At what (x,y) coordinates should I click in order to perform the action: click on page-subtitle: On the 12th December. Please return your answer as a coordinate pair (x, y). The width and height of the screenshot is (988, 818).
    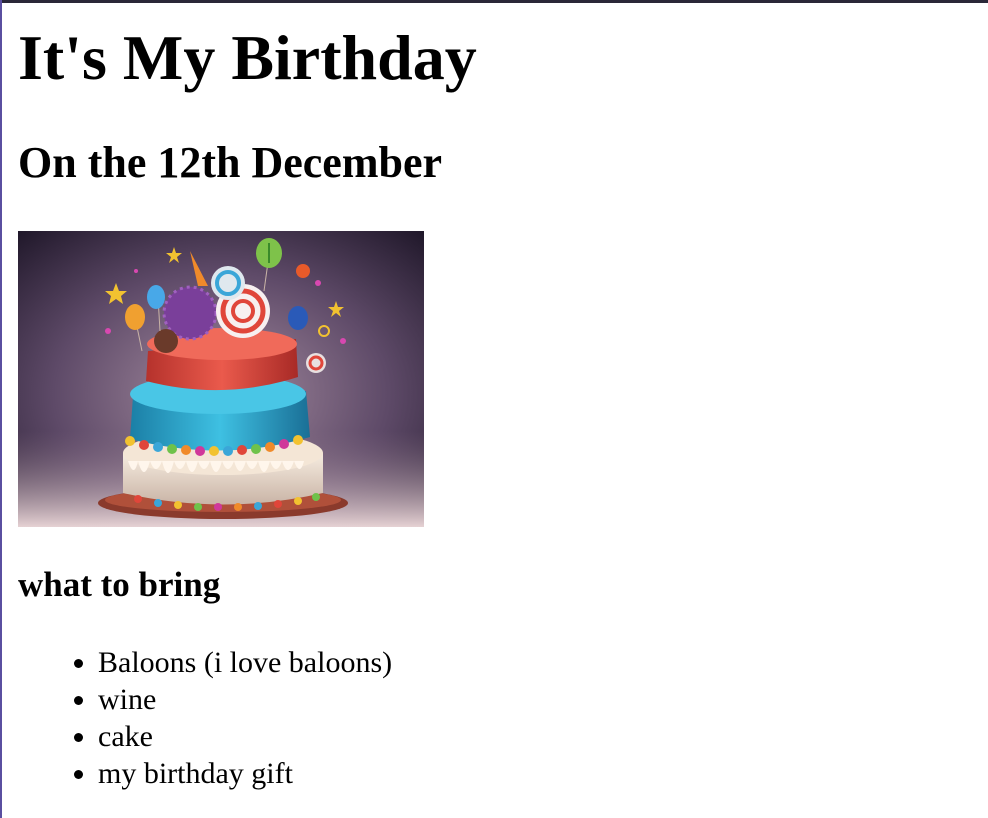
    Looking at the image, I should click on (230, 162).